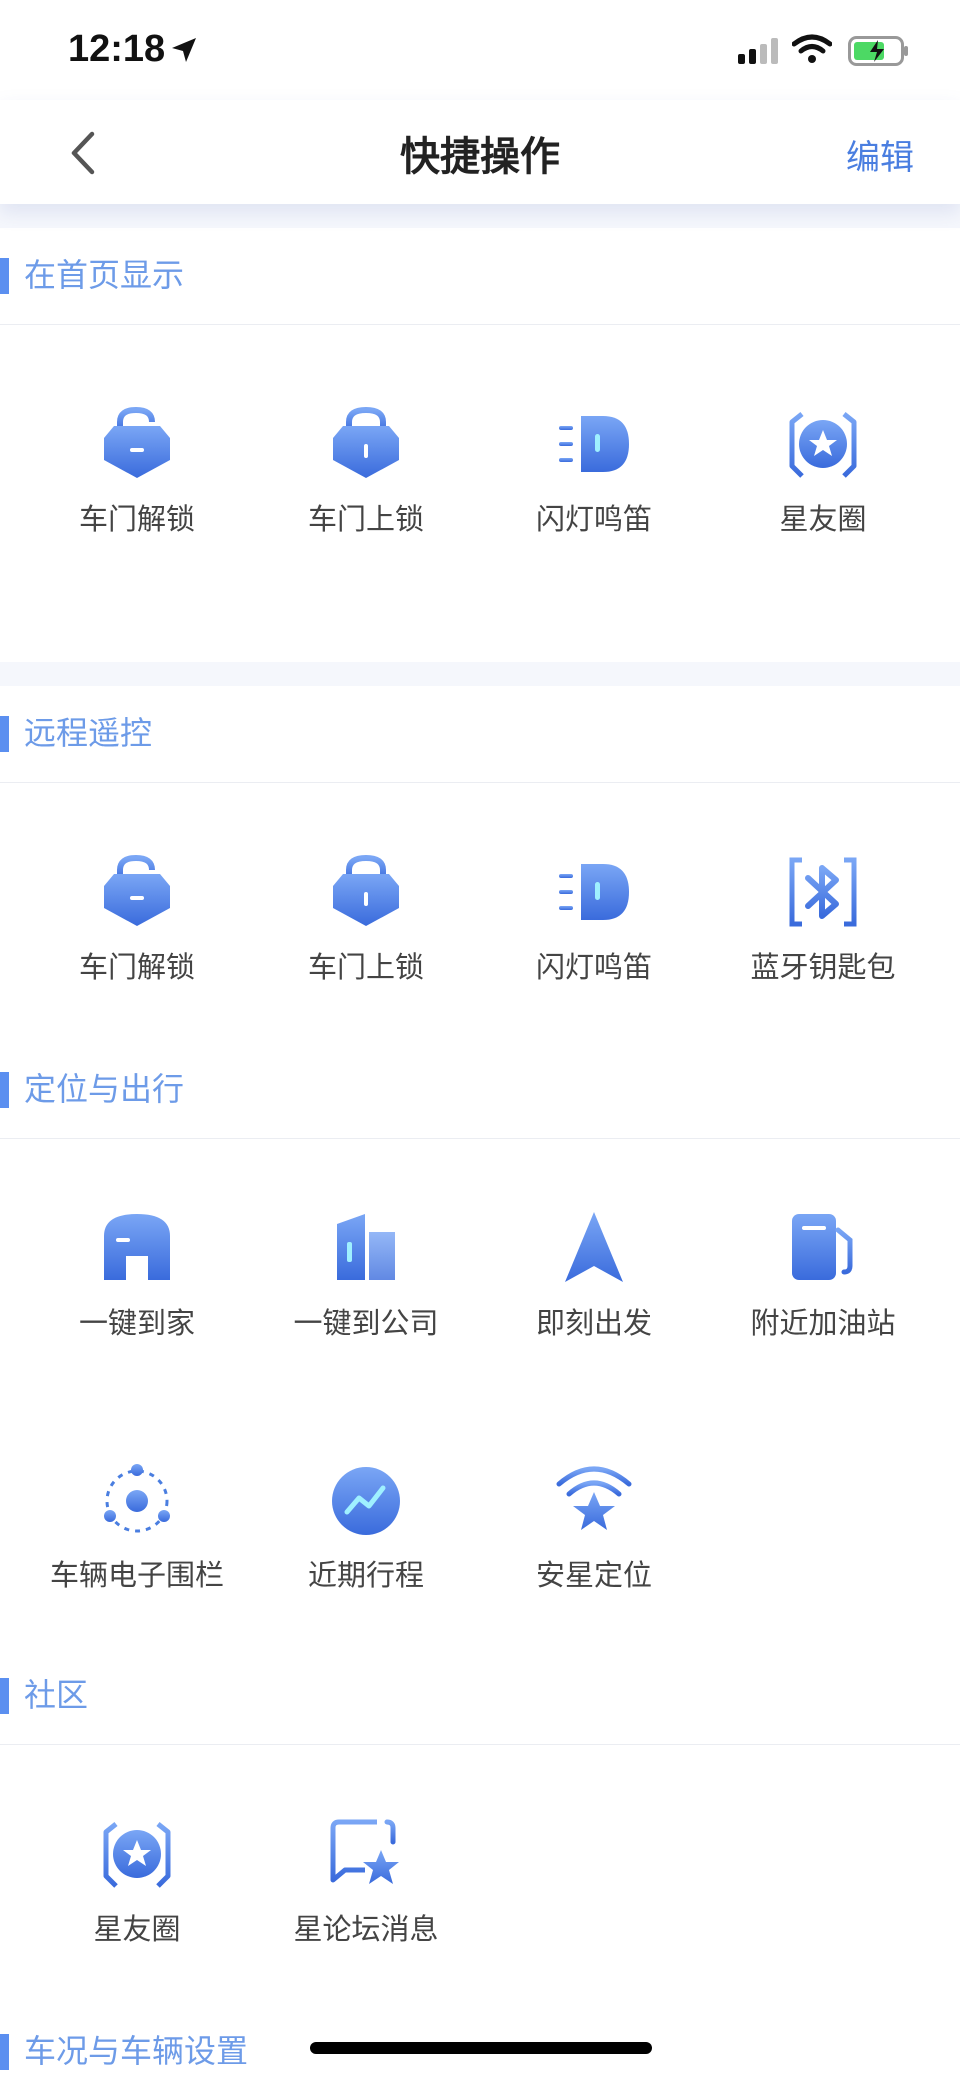 Image resolution: width=960 pixels, height=2100 pixels. What do you see at coordinates (758, 51) in the screenshot?
I see `signal-icon` at bounding box center [758, 51].